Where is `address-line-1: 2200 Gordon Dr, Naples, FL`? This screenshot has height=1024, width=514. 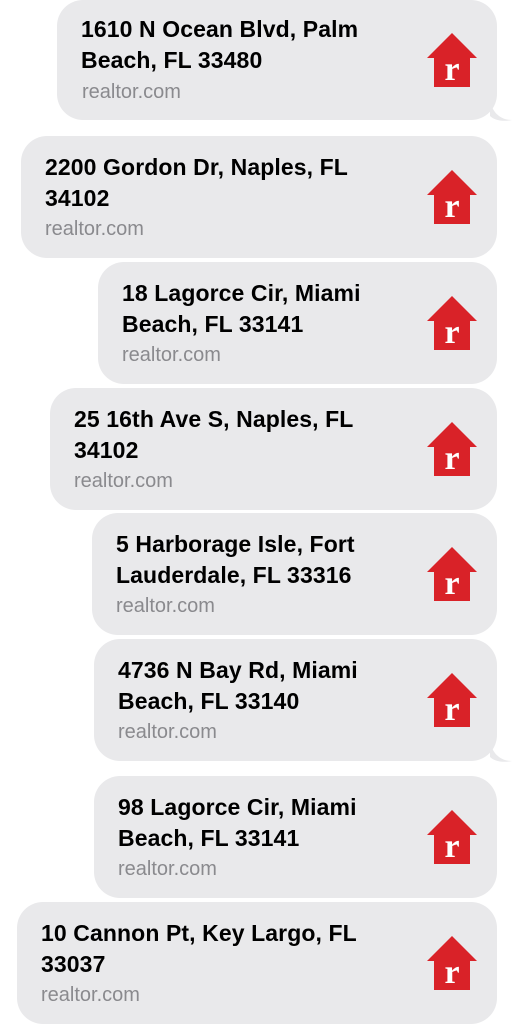
address-line-1: 2200 Gordon Dr, Naples, FL is located at coordinates (196, 167).